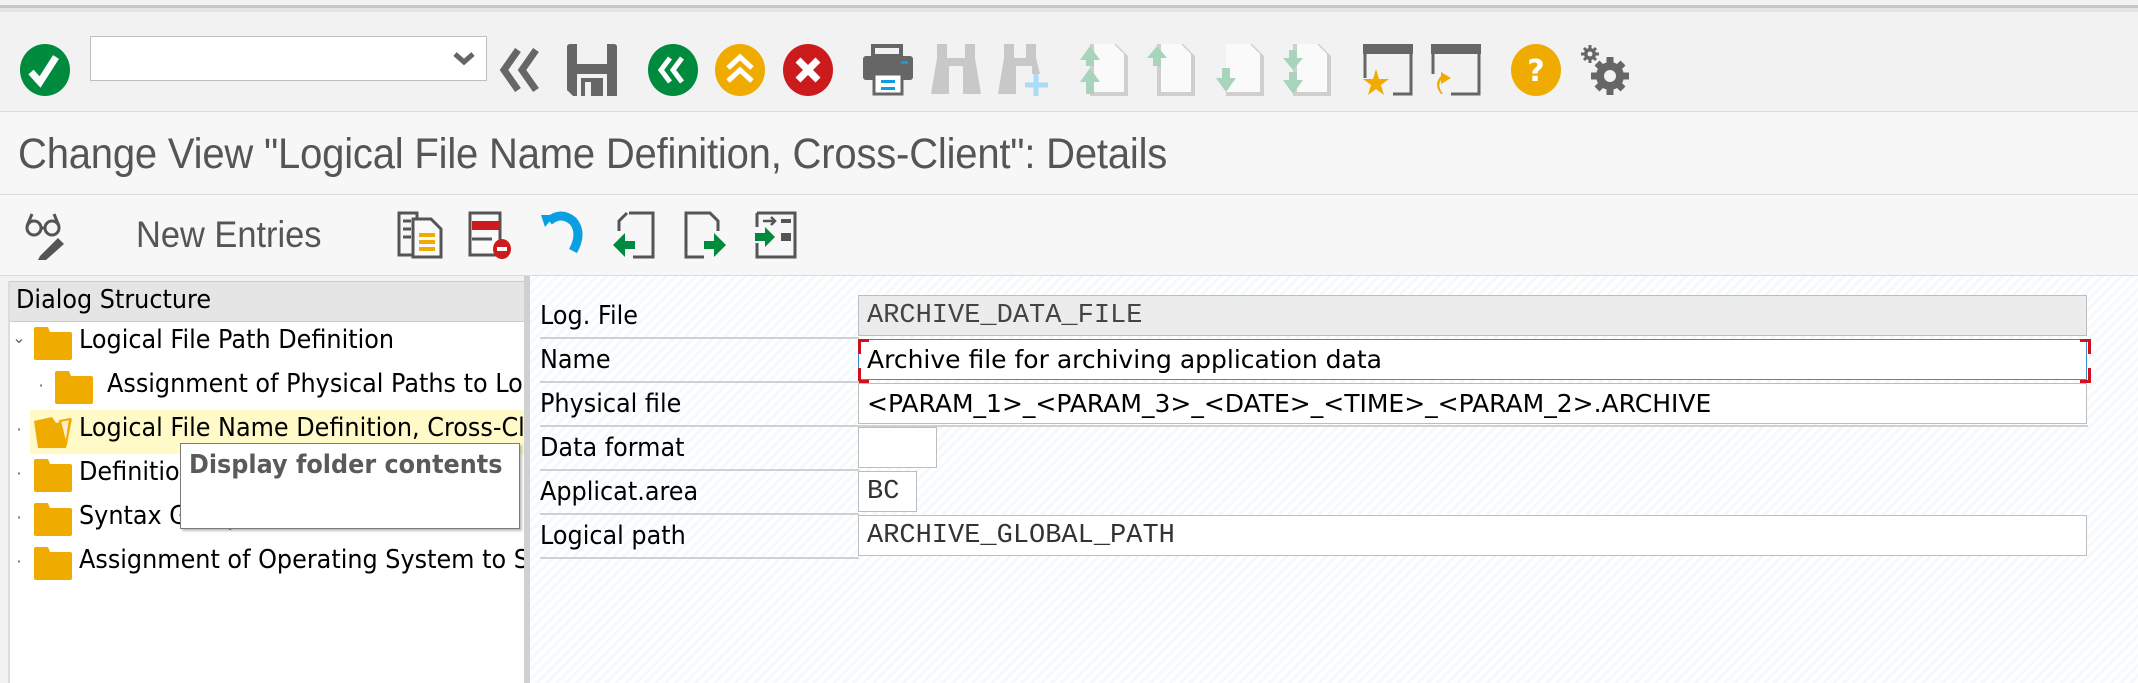 This screenshot has width=2138, height=683. What do you see at coordinates (228, 235) in the screenshot?
I see `new-entries-button: New Entries` at bounding box center [228, 235].